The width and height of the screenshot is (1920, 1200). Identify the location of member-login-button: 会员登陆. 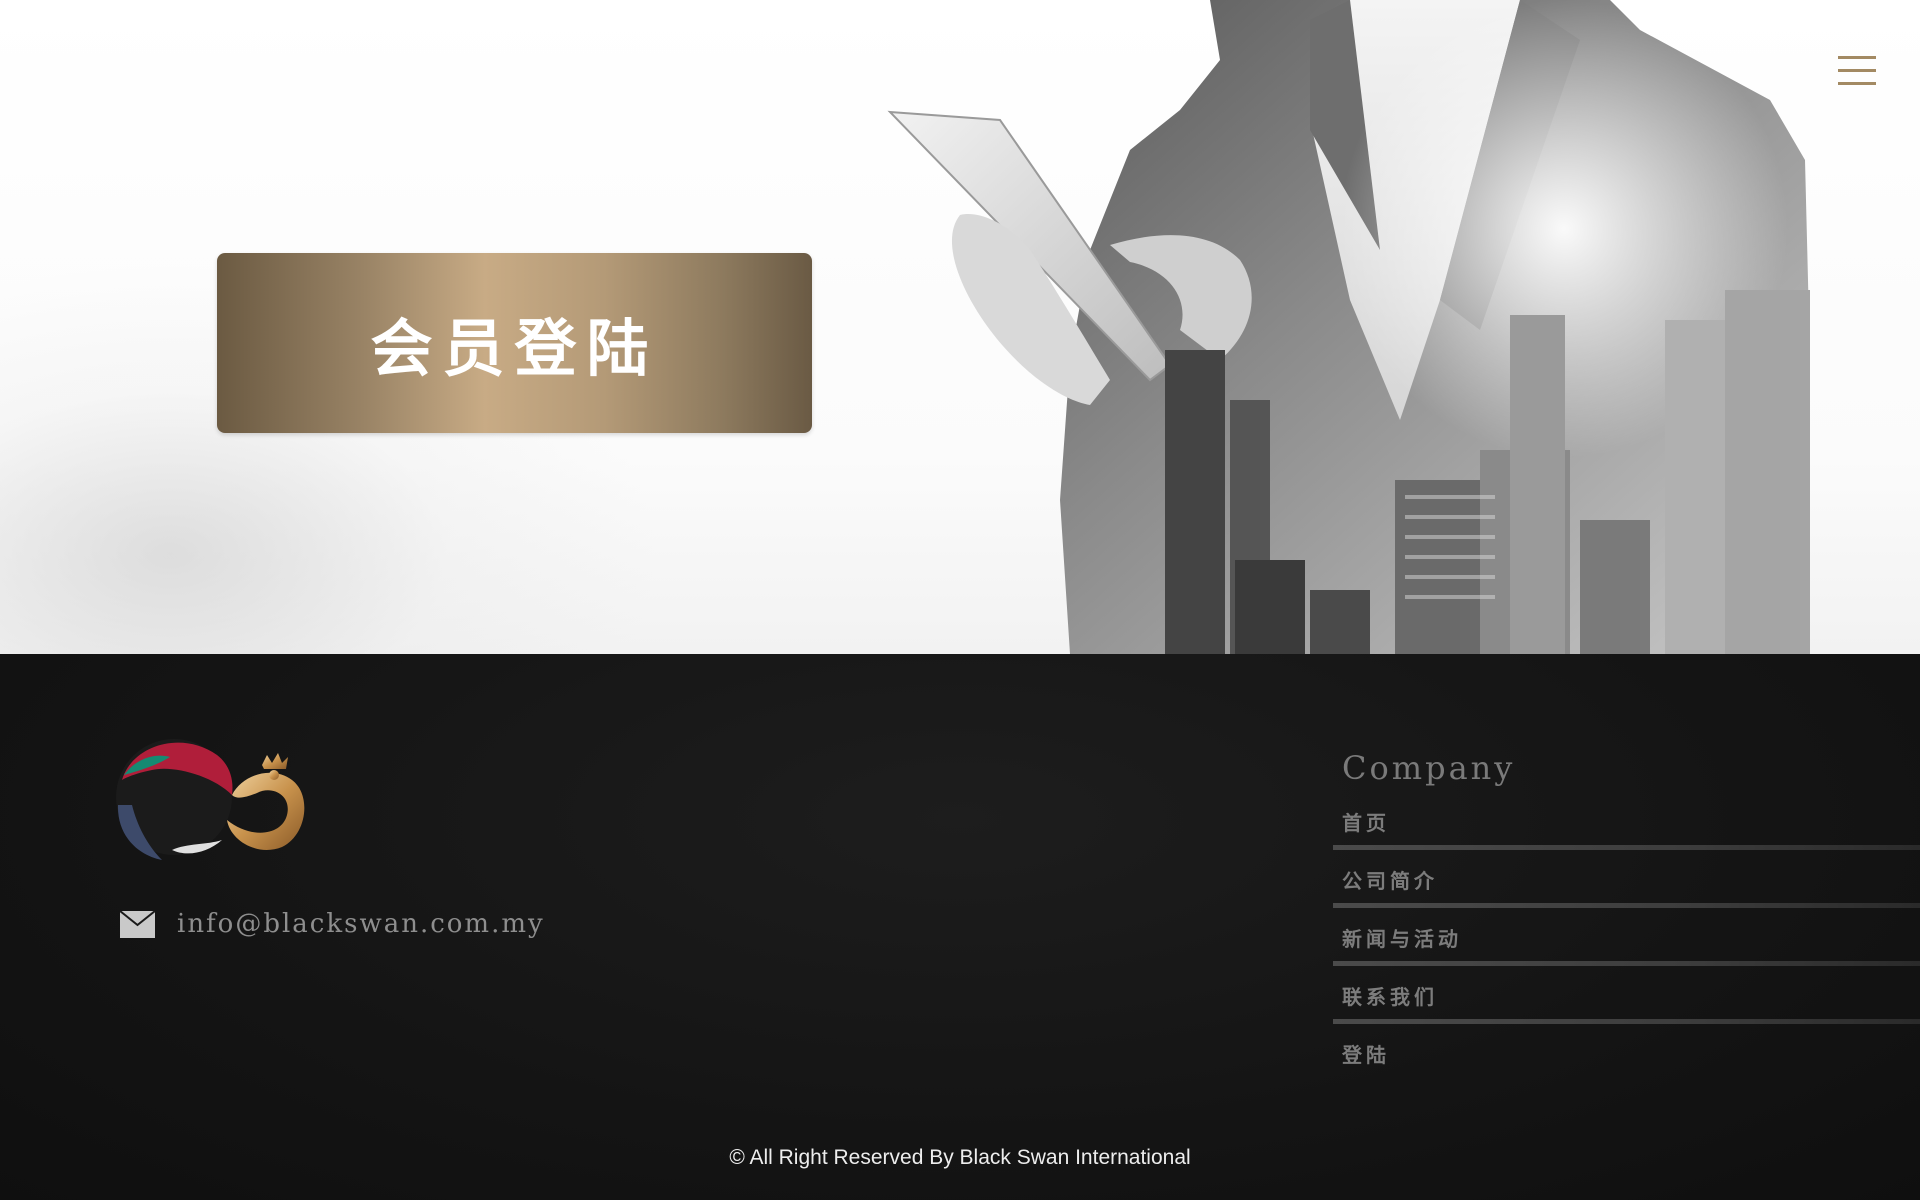
(514, 343).